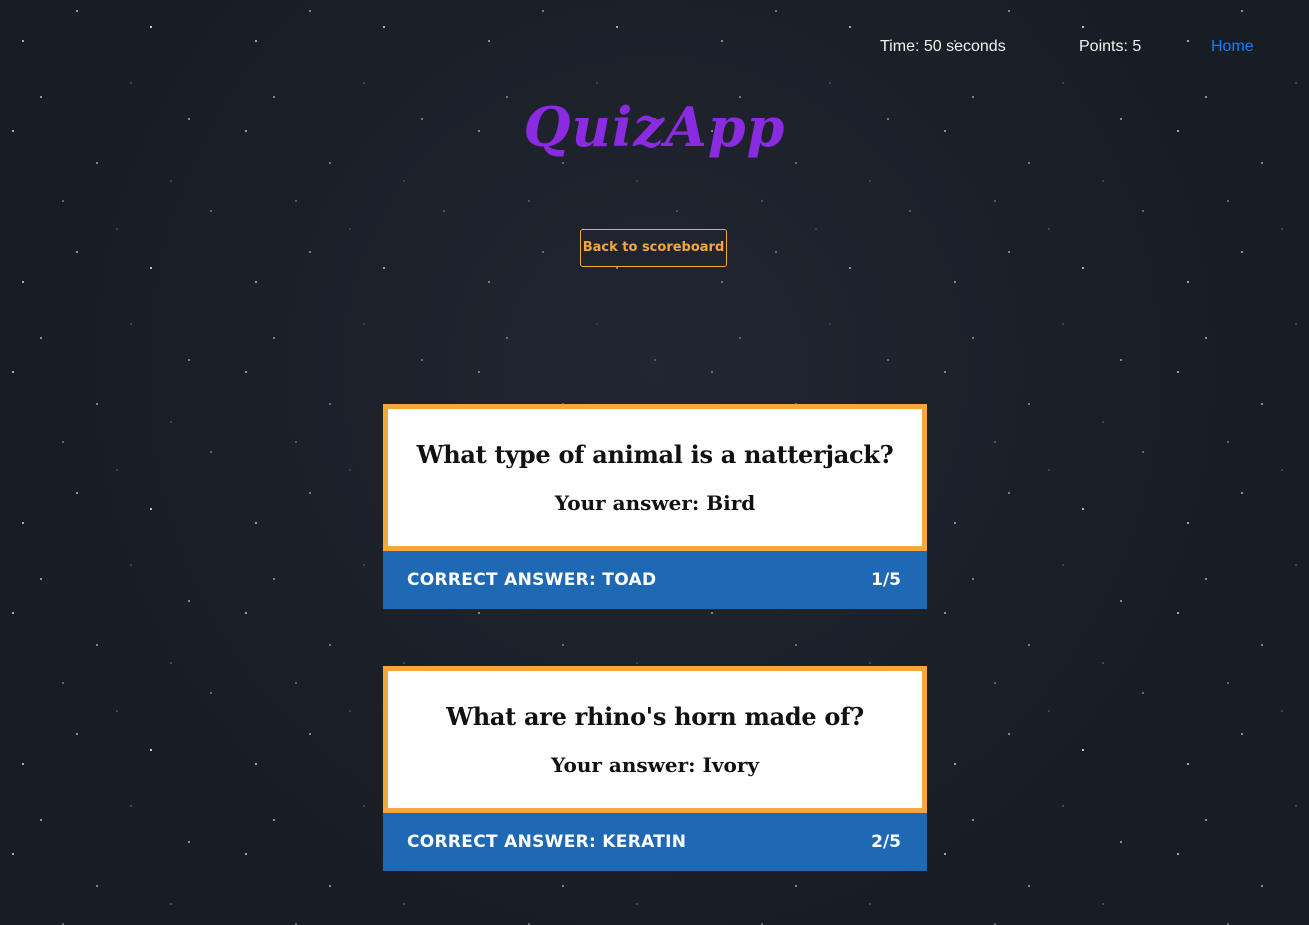 This screenshot has width=1309, height=925. I want to click on back-to-scoreboard-button: Back to scoreboard, so click(653, 248).